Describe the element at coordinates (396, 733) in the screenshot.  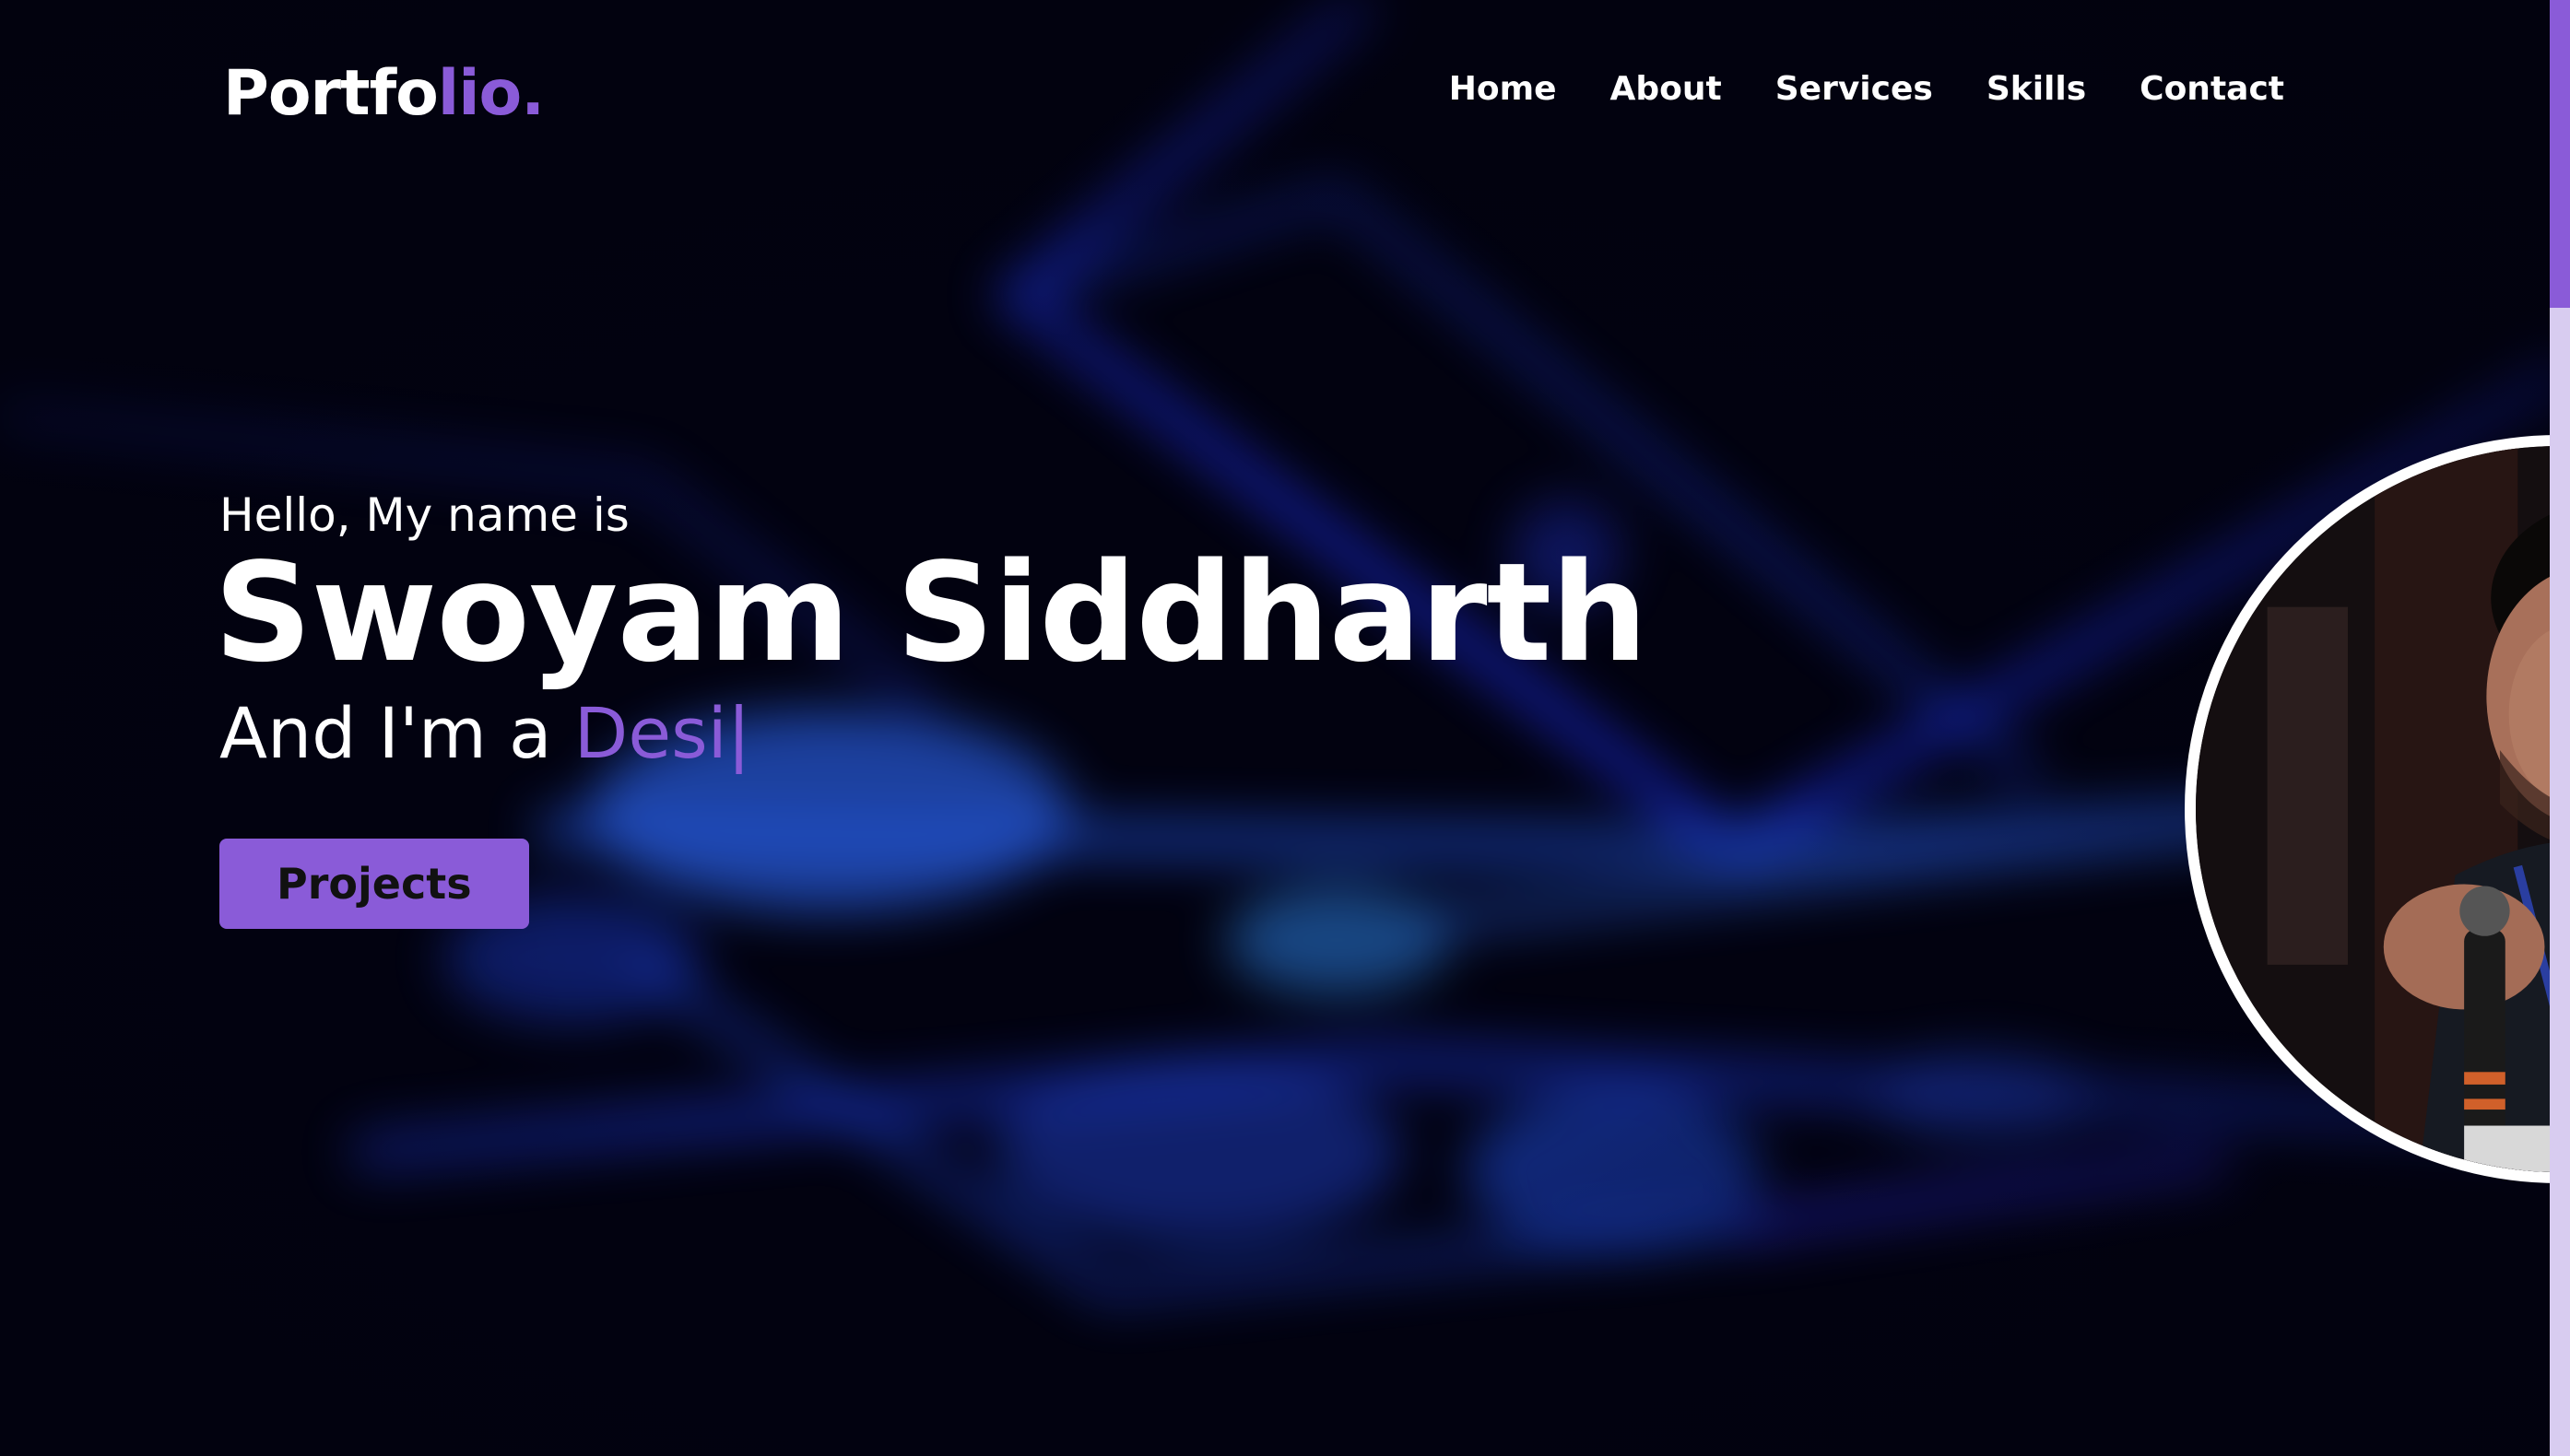
I see `role-prefix: And I'm a` at that location.